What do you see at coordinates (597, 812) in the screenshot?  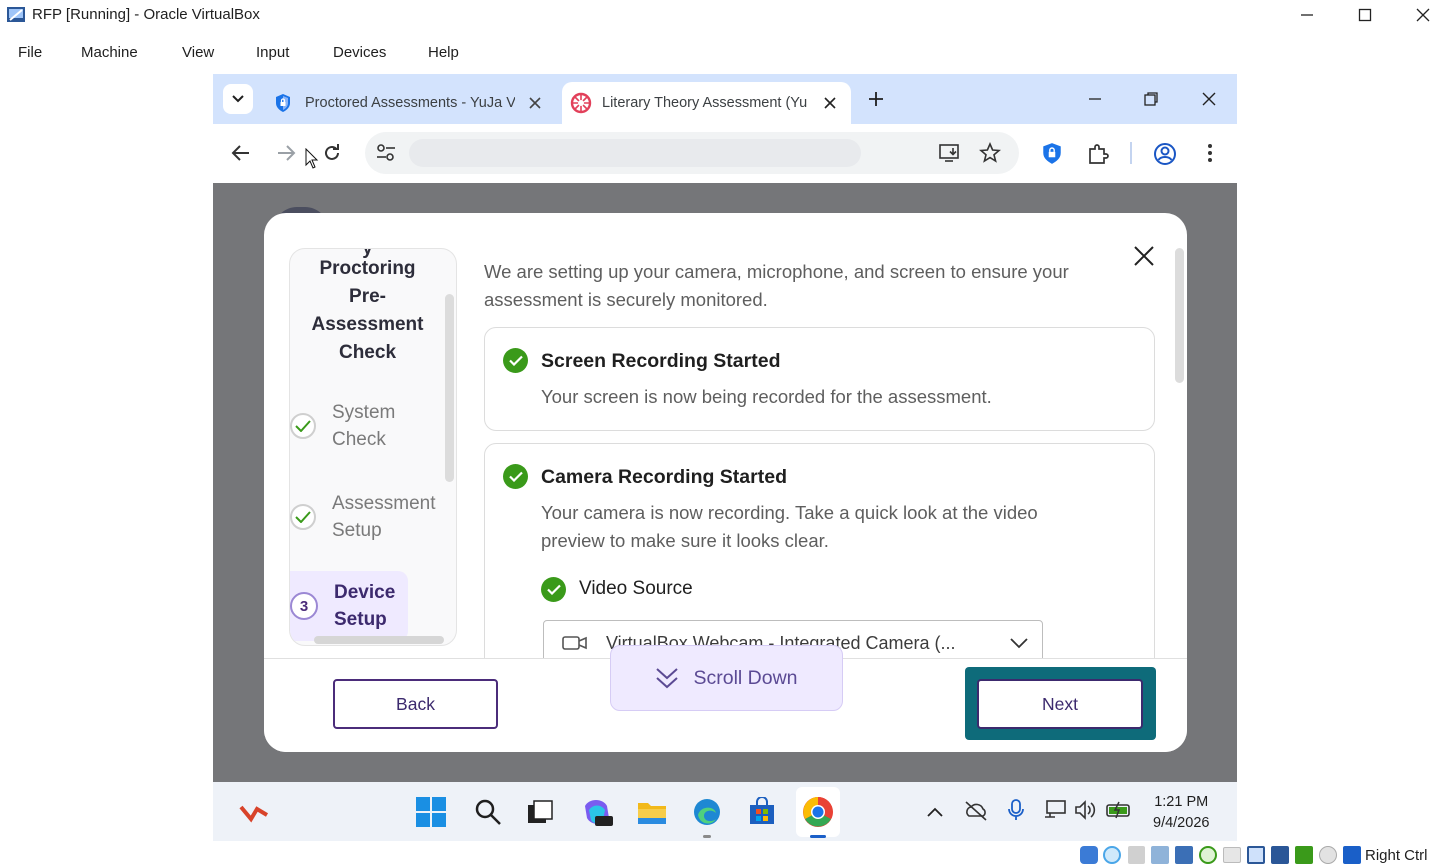 I see `m365-copilot-icon` at bounding box center [597, 812].